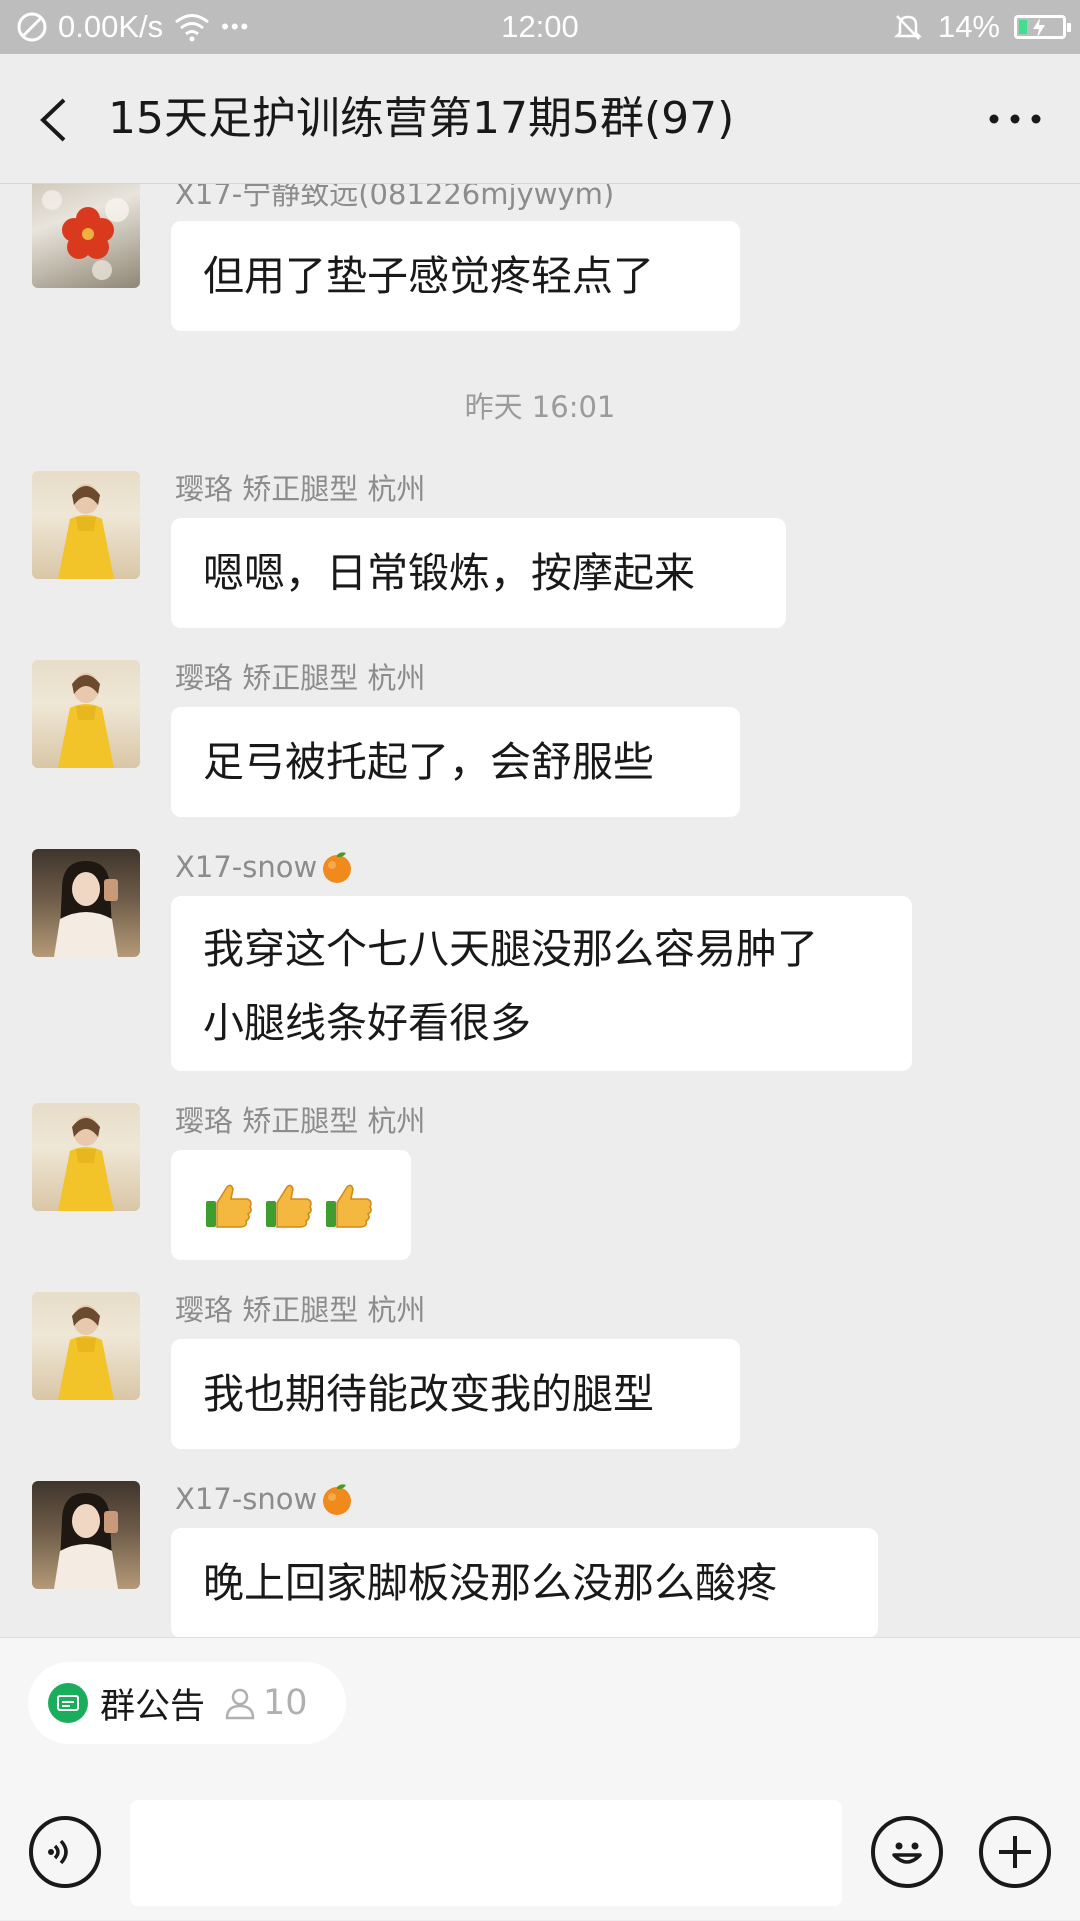 This screenshot has height=1921, width=1080. Describe the element at coordinates (367, 1023) in the screenshot. I see `message-line: 小腿线条好看很多` at that location.